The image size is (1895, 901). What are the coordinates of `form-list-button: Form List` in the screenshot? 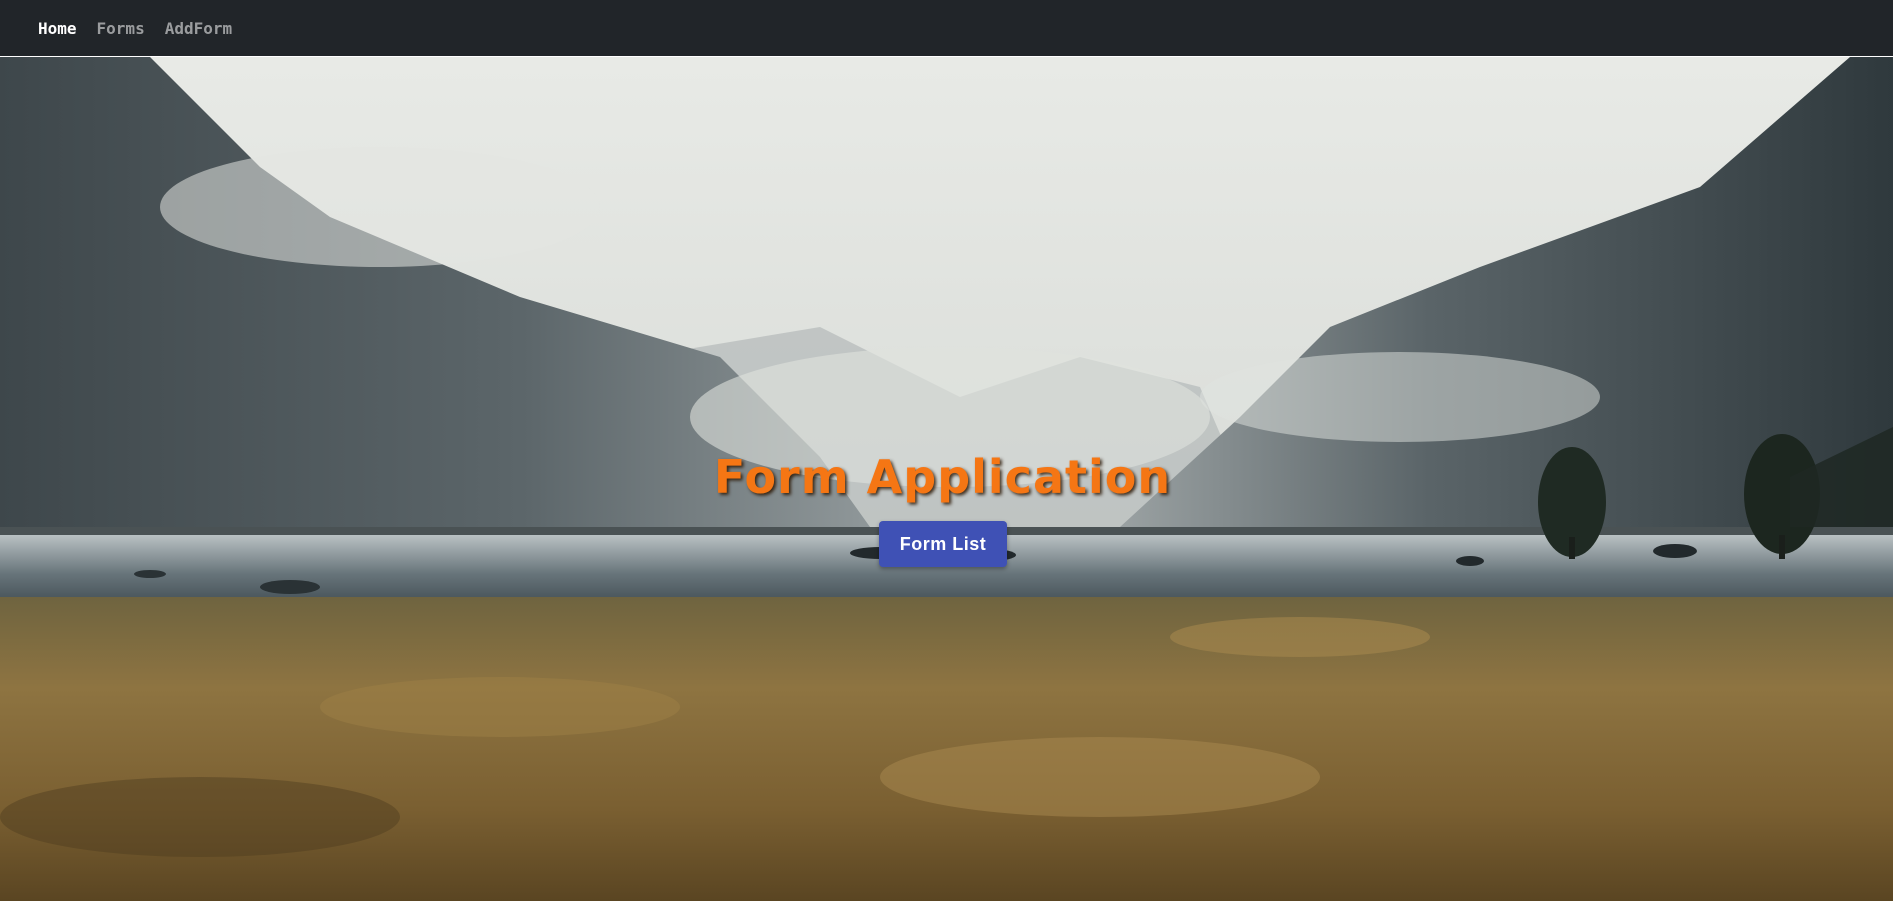 It's located at (943, 544).